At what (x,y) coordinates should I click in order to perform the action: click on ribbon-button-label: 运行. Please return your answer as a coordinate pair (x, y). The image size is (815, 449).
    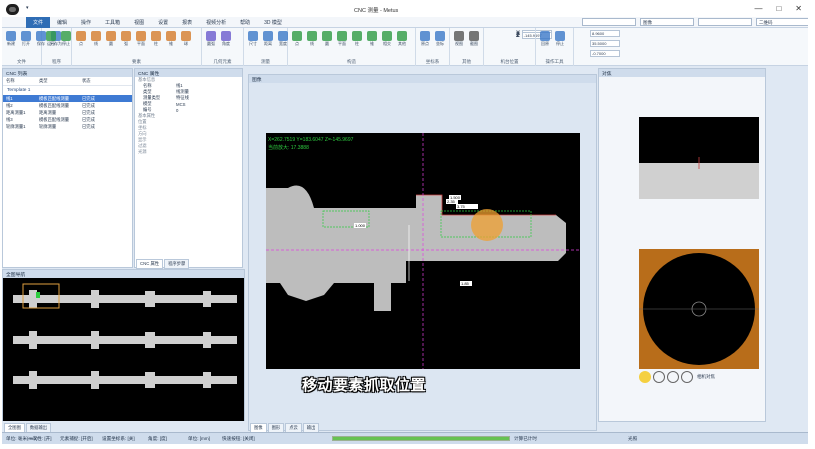
    Looking at the image, I should click on (51, 43).